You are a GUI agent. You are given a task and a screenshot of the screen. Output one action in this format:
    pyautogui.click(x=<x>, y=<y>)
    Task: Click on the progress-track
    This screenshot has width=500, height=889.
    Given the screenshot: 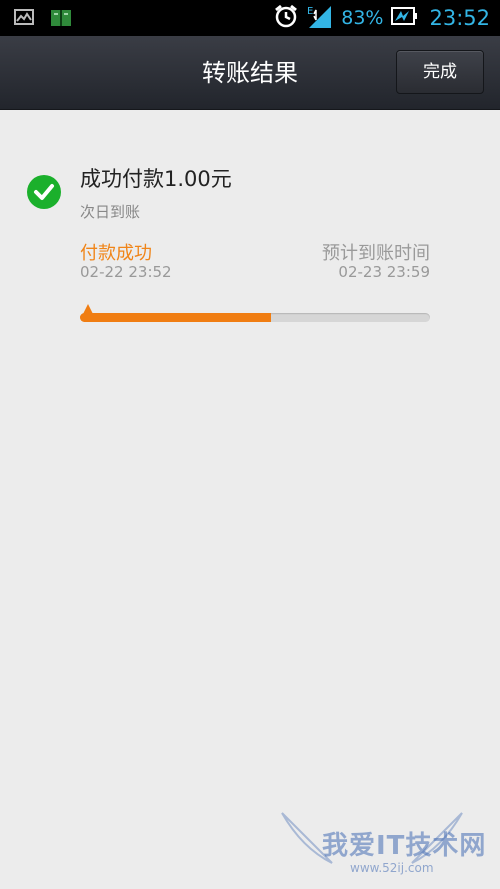 What is the action you would take?
    pyautogui.click(x=255, y=317)
    